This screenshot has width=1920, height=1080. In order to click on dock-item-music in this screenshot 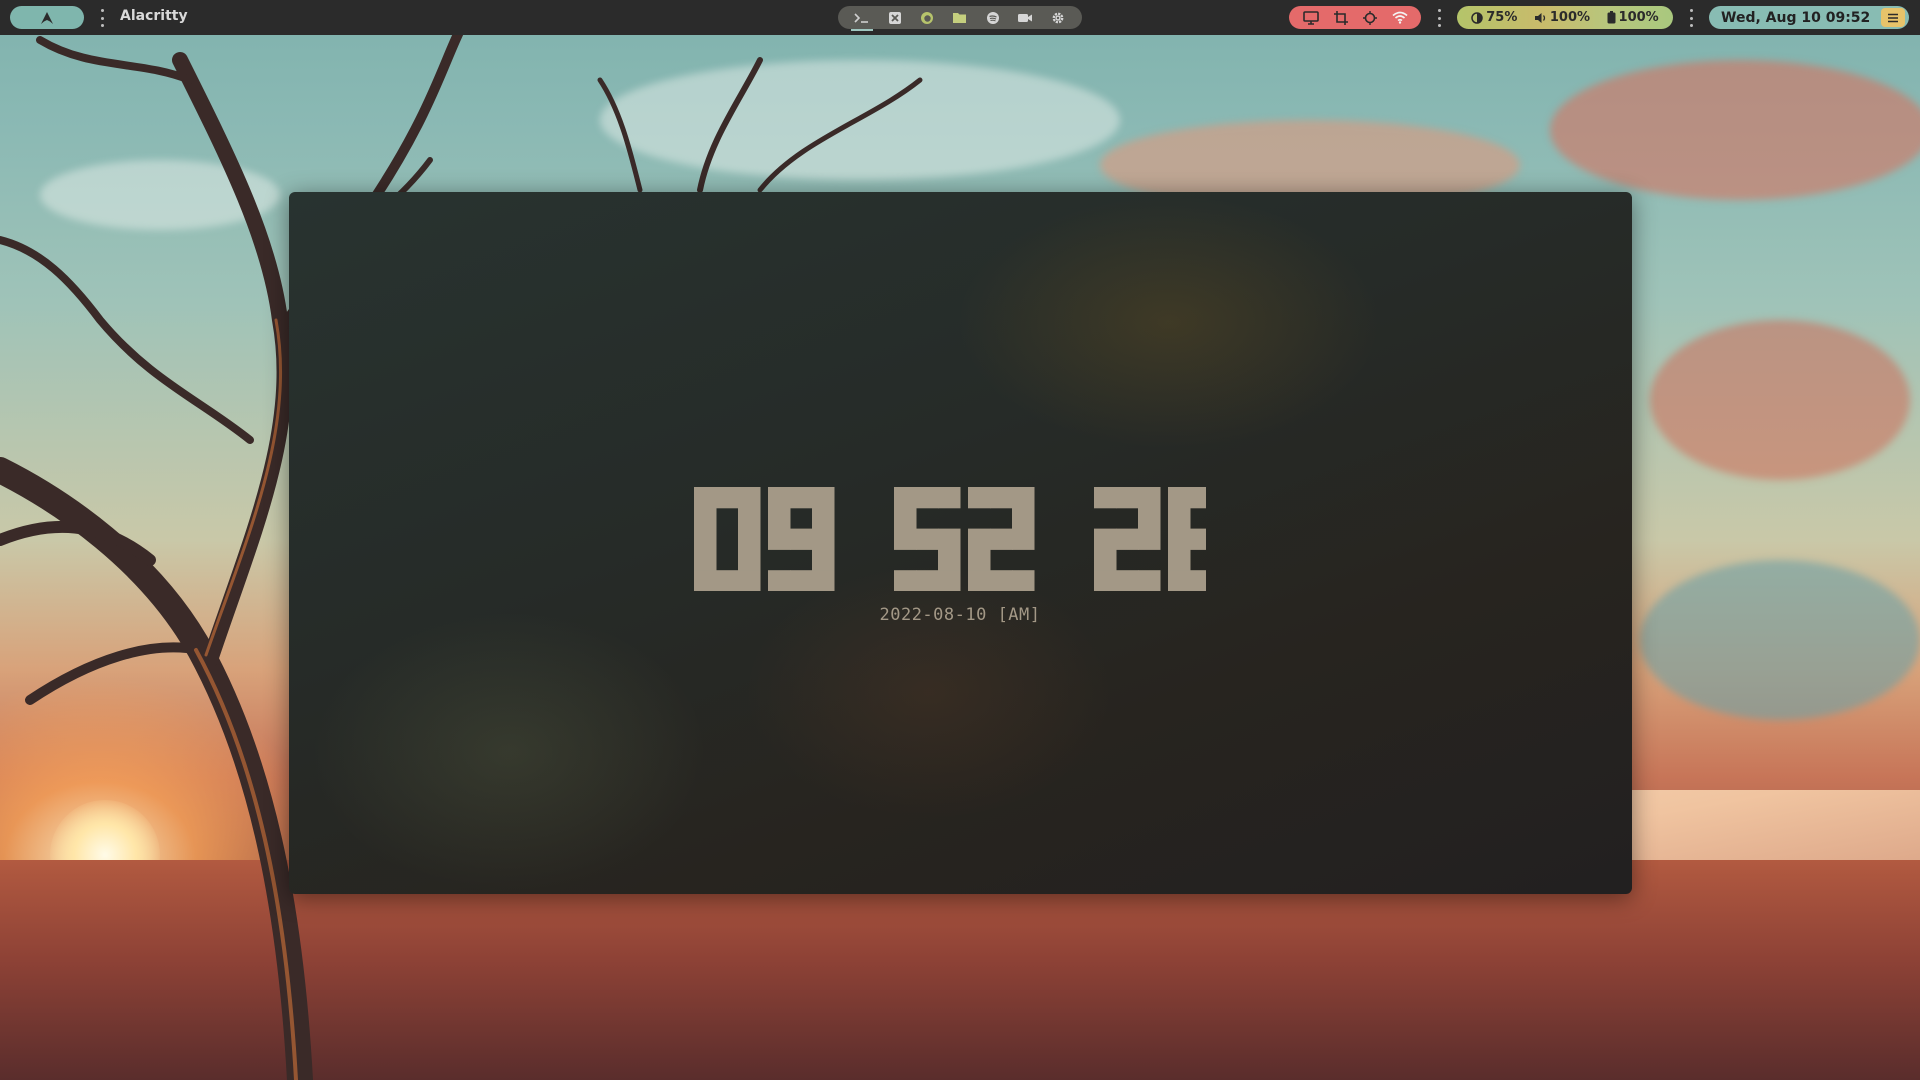, I will do `click(993, 18)`.